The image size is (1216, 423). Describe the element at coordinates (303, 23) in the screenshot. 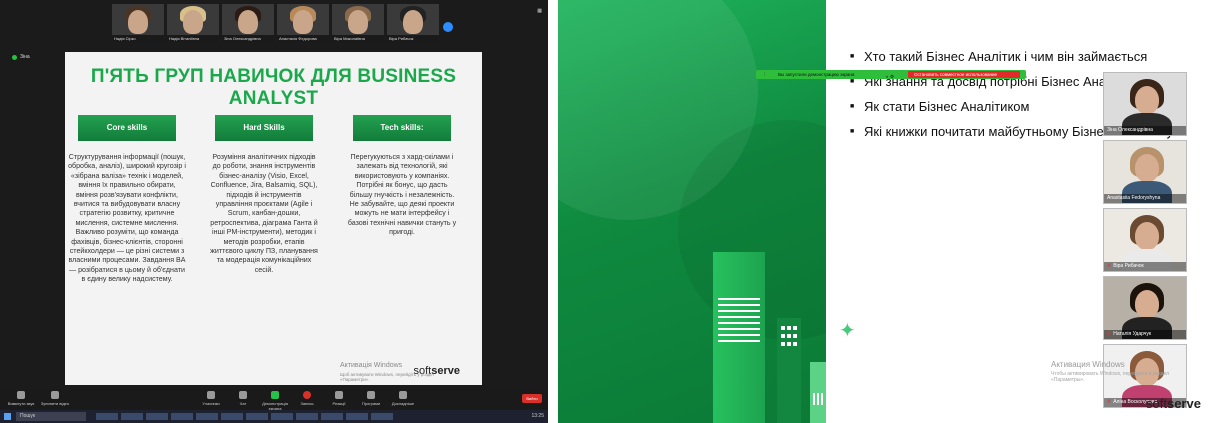

I see `participant-thumb: Анастасія Федорова` at that location.